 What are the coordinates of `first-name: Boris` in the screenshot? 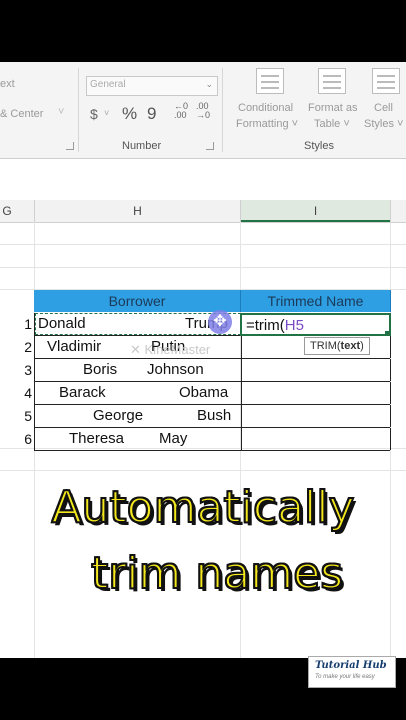 It's located at (100, 369).